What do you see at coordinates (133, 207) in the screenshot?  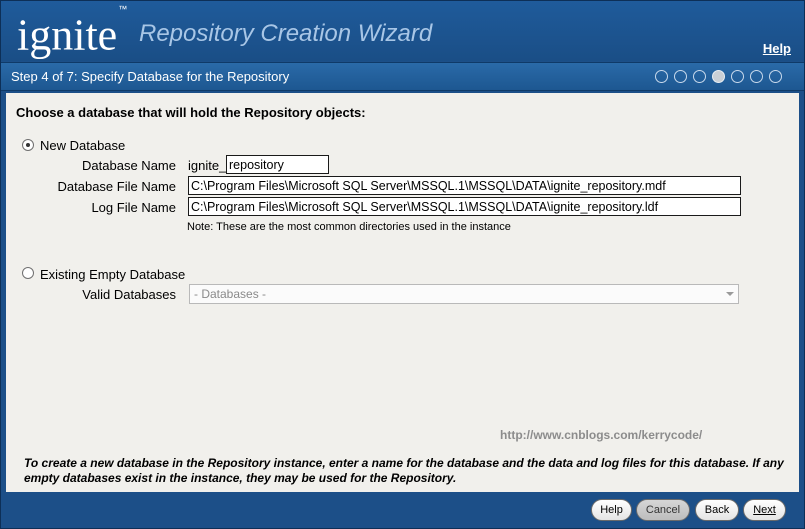 I see `log-file-label: Log File Name` at bounding box center [133, 207].